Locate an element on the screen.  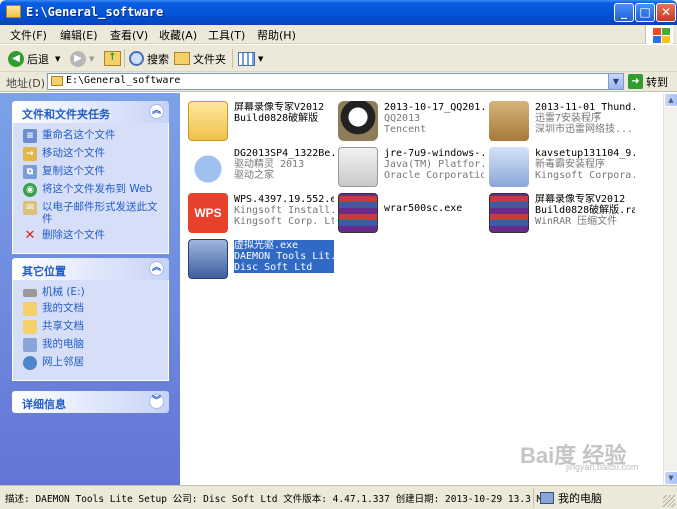
go-label: 转到 is located at coordinates (657, 82).